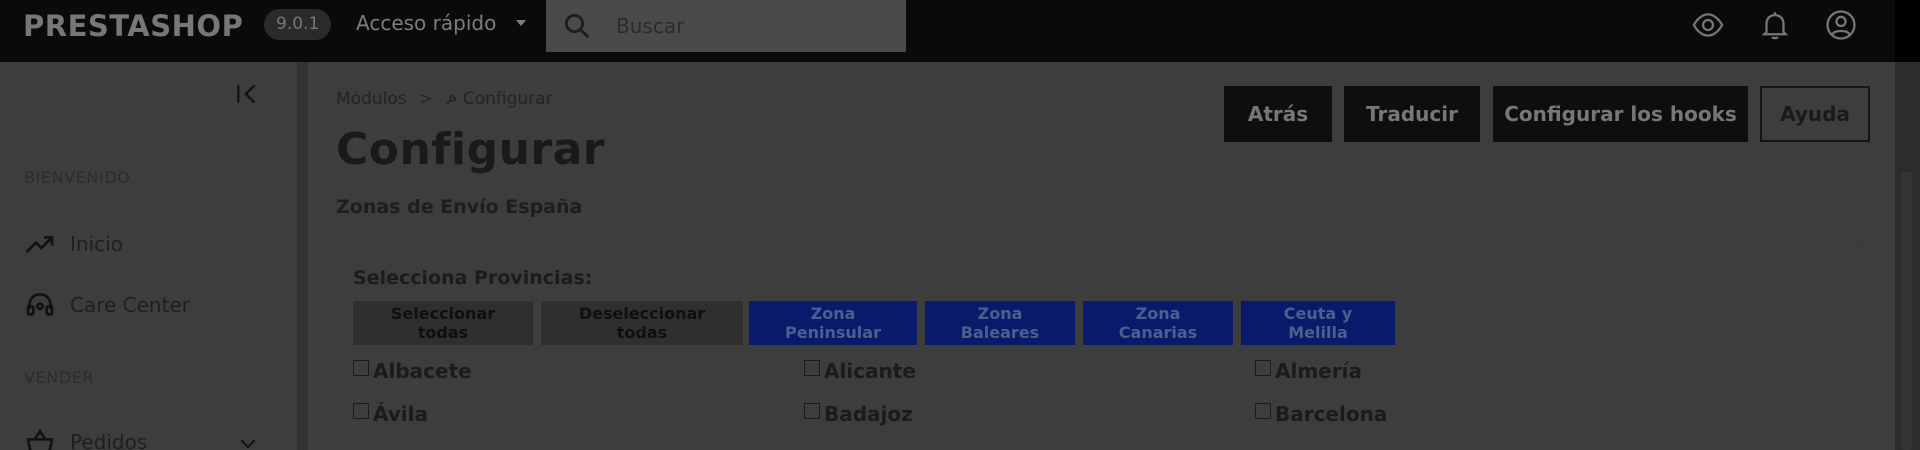 The width and height of the screenshot is (1920, 450). I want to click on help-button: Ayuda, so click(1815, 114).